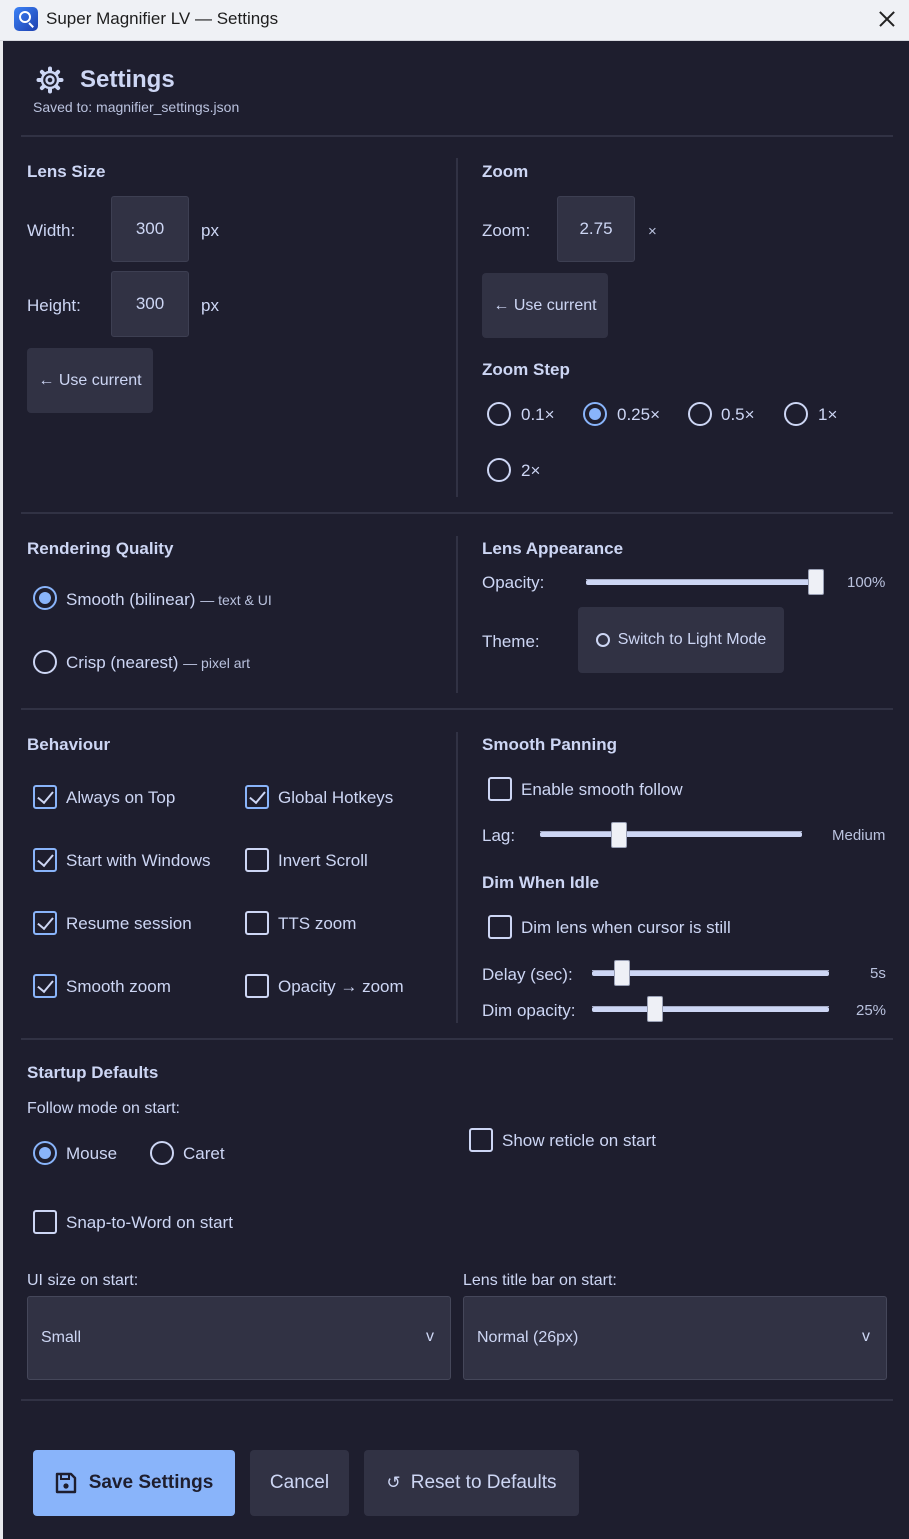 Image resolution: width=909 pixels, height=1539 pixels. What do you see at coordinates (149, 1222) in the screenshot?
I see `snap-to-word-label: Snap-to-Word on start` at bounding box center [149, 1222].